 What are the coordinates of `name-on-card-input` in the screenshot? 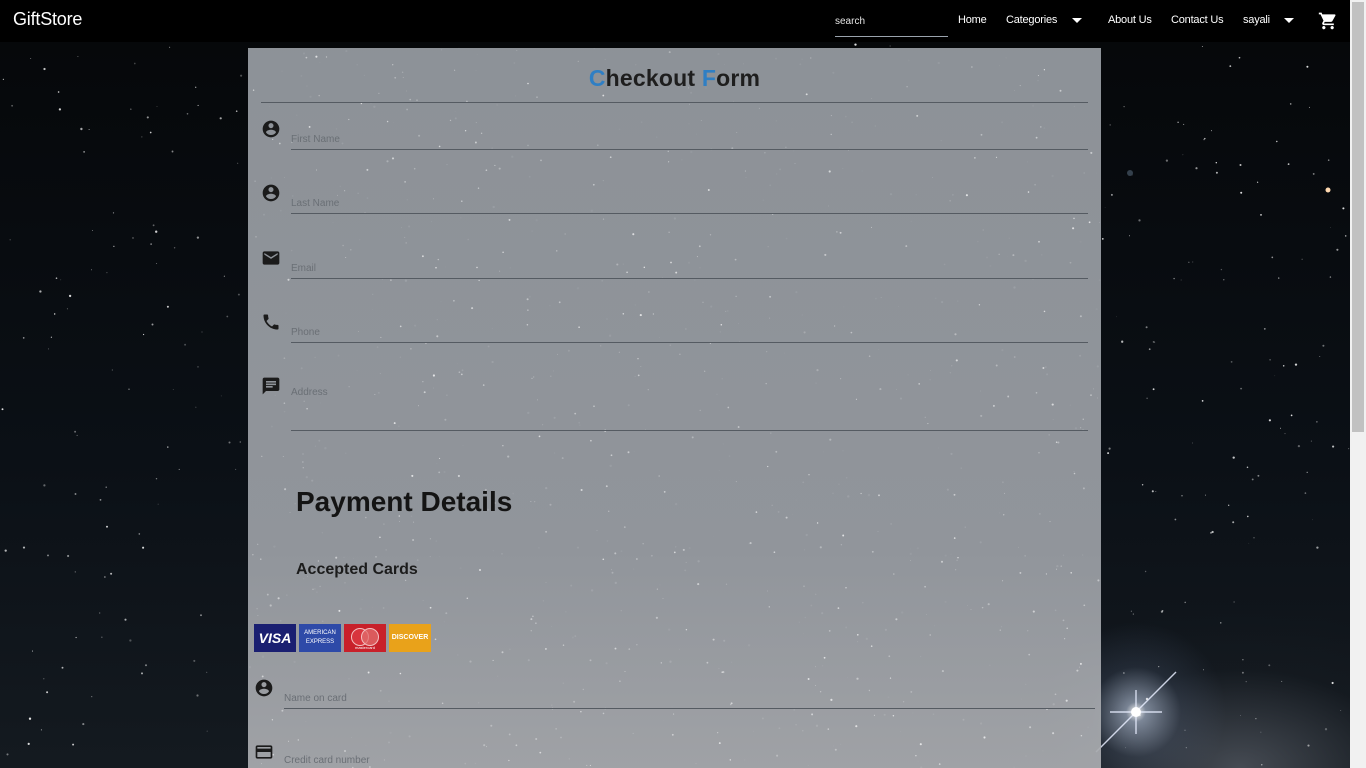 It's located at (689, 693).